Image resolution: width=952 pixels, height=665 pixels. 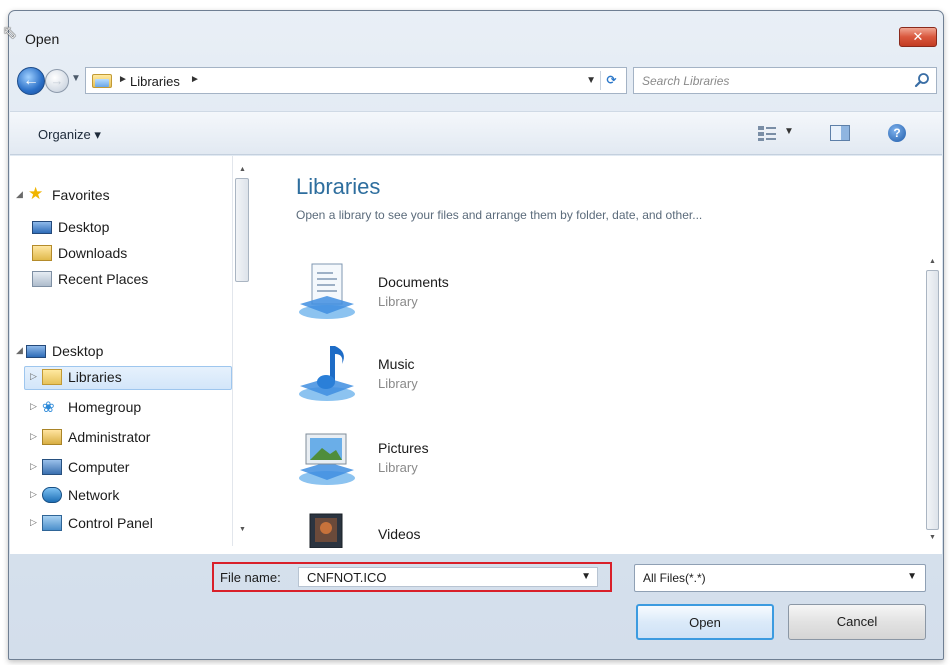 What do you see at coordinates (476, 31) in the screenshot?
I see `title-bar: Open ✕` at bounding box center [476, 31].